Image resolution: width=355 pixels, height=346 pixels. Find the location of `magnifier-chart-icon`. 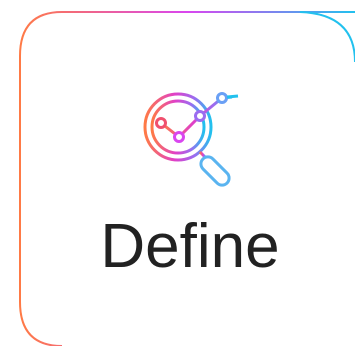

magnifier-chart-icon is located at coordinates (191, 139).